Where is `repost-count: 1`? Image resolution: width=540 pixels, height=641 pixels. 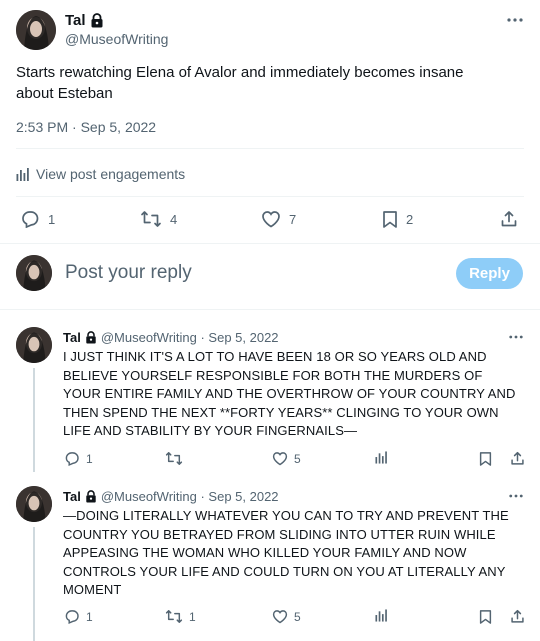
repost-count: 1 is located at coordinates (192, 616).